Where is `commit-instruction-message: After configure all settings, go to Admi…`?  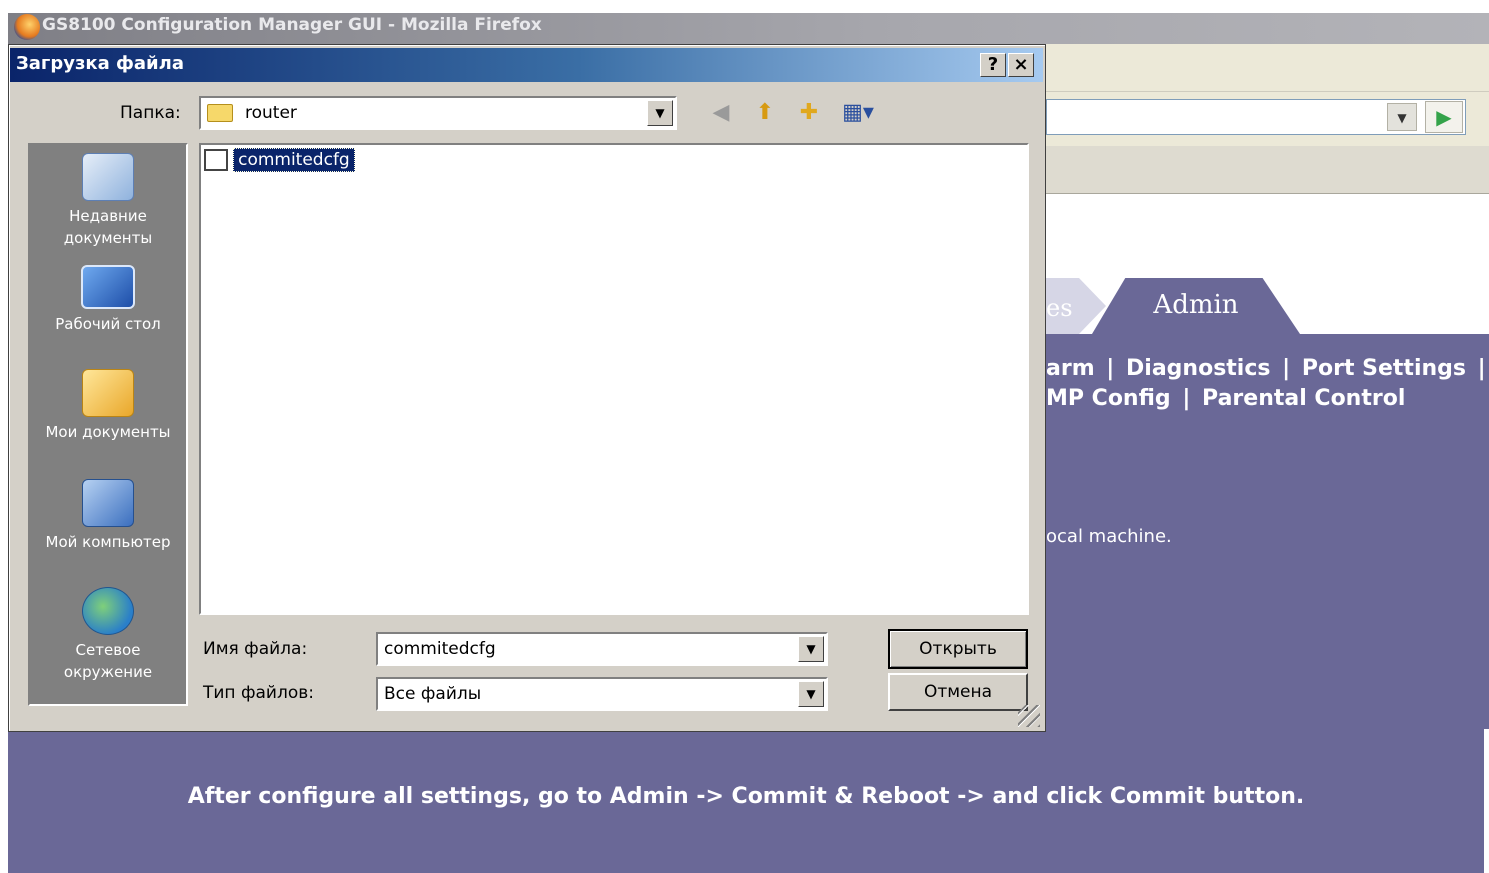 commit-instruction-message: After configure all settings, go to Admi… is located at coordinates (746, 796).